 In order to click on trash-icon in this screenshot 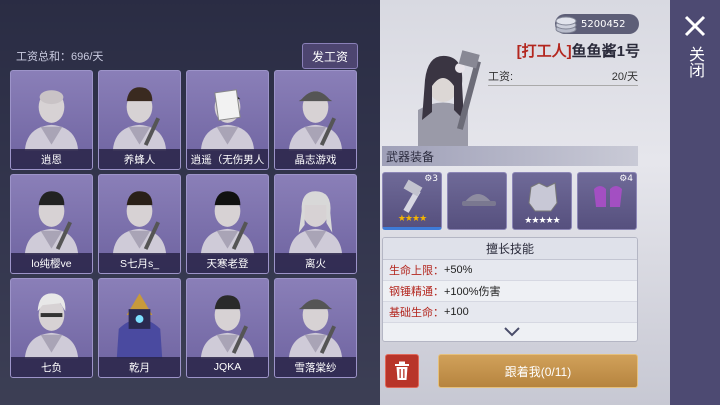, I will do `click(402, 370)`.